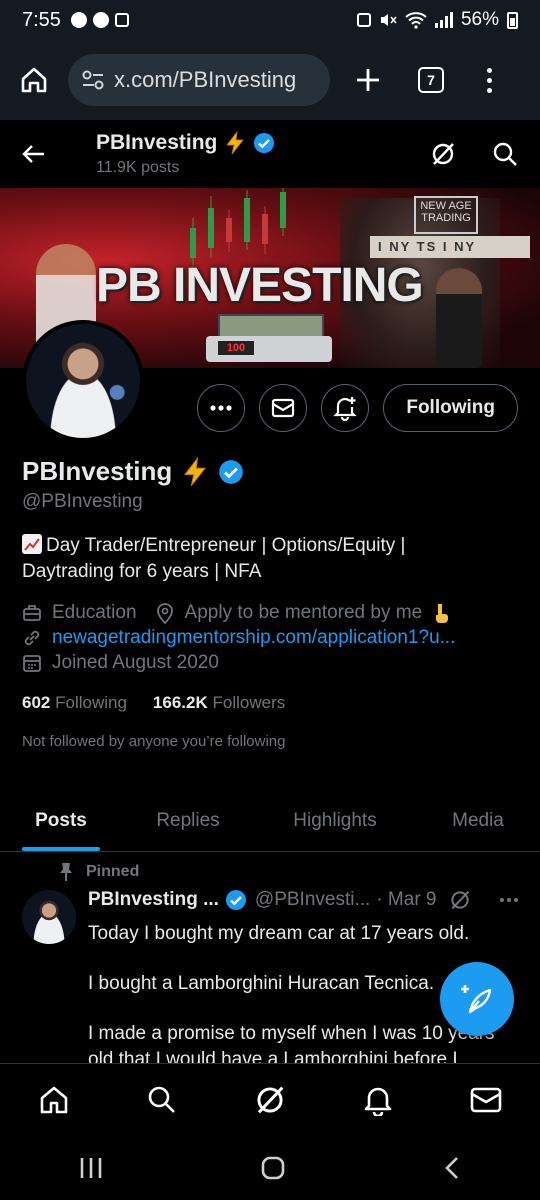 This screenshot has width=540, height=1200. I want to click on new-tab-button, so click(368, 80).